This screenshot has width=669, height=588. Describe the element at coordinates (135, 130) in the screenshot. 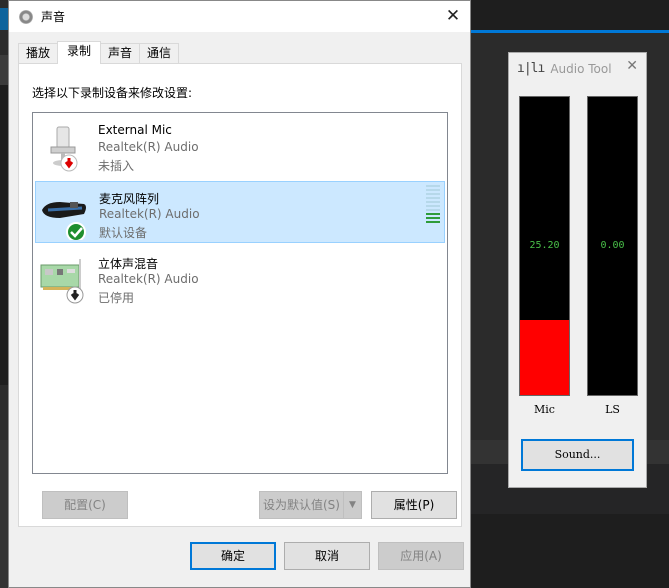

I see `device-name: External Mic` at that location.